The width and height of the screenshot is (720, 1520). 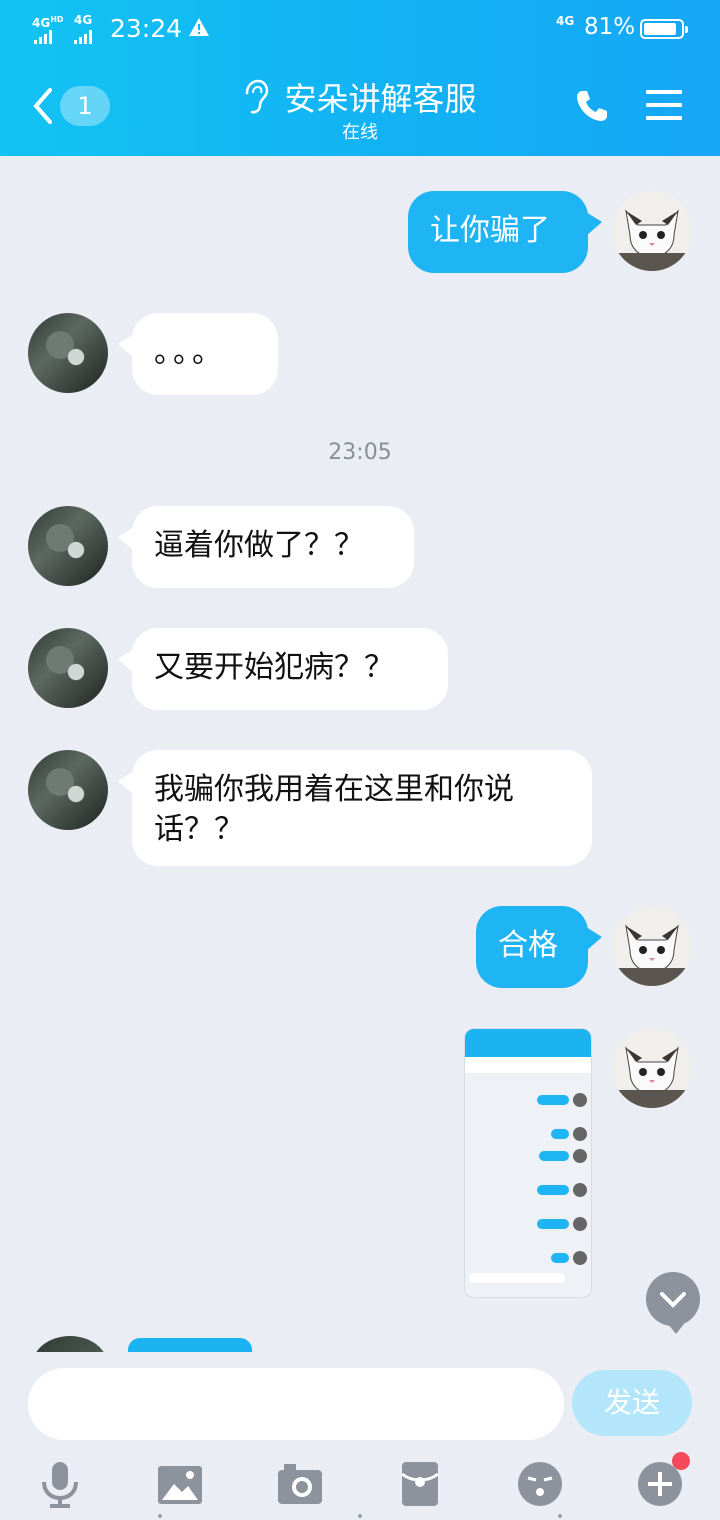 I want to click on battery-icon, so click(x=664, y=29).